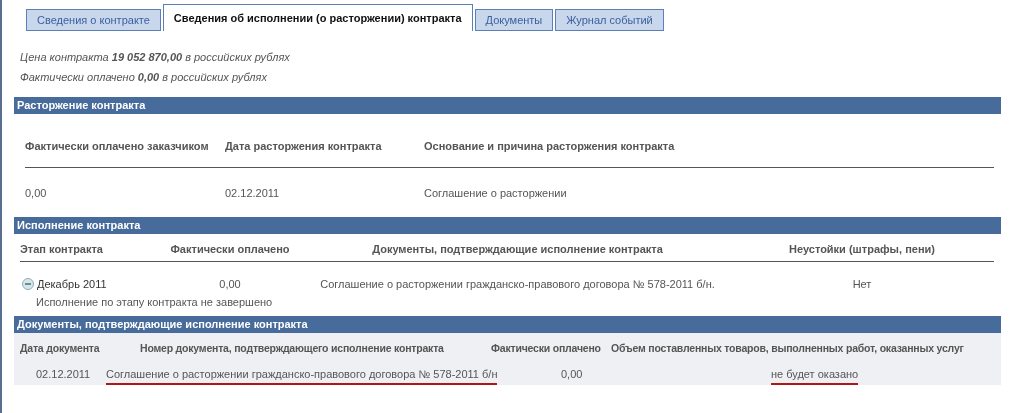 Image resolution: width=1021 pixels, height=413 pixels. Describe the element at coordinates (507, 105) in the screenshot. I see `section-header: Расторжение контракта` at that location.